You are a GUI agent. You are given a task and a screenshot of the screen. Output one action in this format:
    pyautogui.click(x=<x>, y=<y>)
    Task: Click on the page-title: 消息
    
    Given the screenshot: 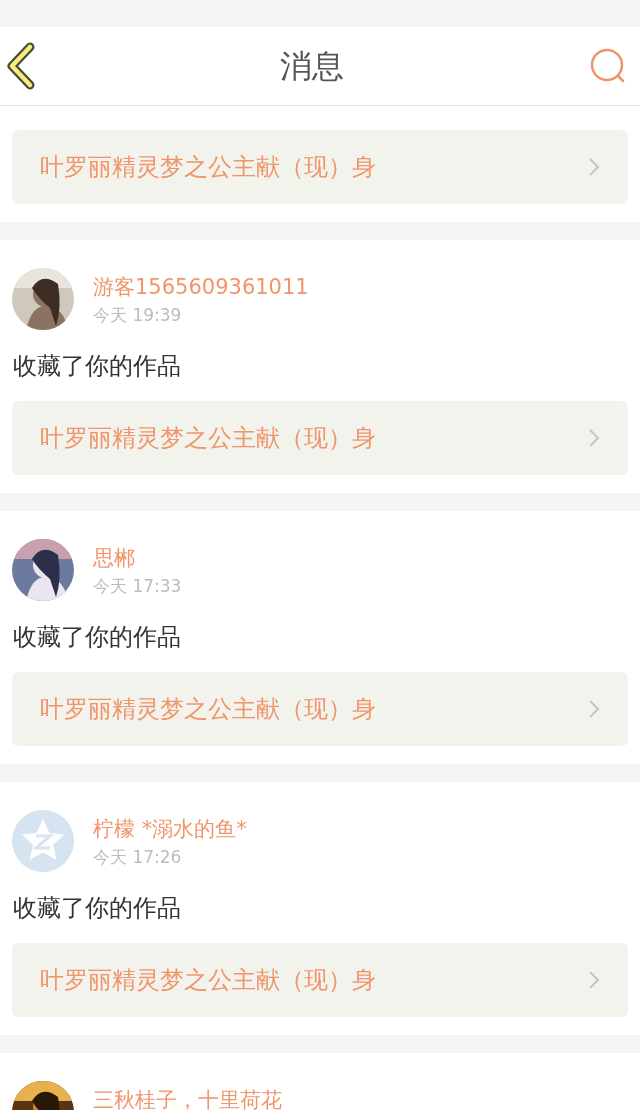 What is the action you would take?
    pyautogui.click(x=312, y=66)
    